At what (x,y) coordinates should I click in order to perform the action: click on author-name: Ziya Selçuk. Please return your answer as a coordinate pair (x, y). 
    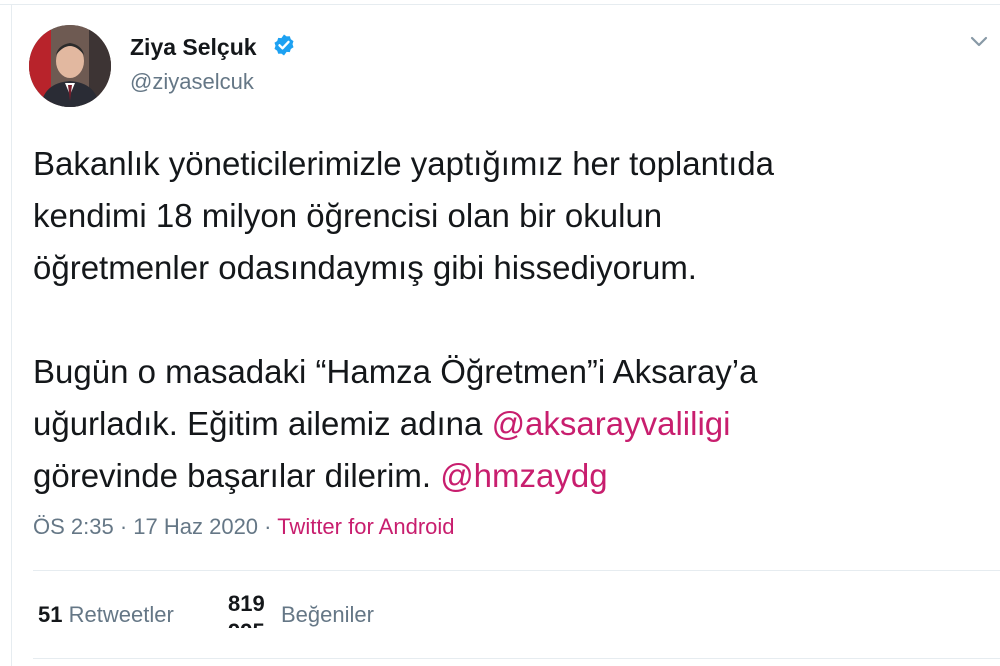
    Looking at the image, I should click on (193, 47).